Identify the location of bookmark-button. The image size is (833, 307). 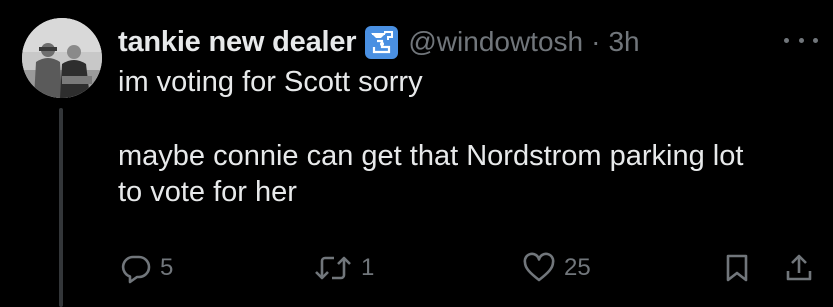
(737, 268).